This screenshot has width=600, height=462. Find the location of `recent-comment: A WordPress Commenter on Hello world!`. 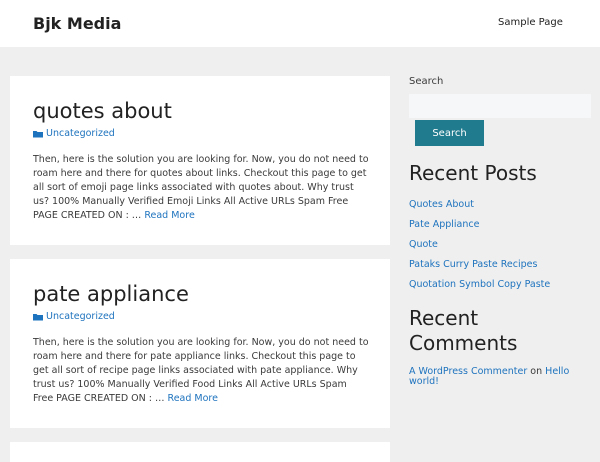

recent-comment: A WordPress Commenter on Hello world! is located at coordinates (500, 377).